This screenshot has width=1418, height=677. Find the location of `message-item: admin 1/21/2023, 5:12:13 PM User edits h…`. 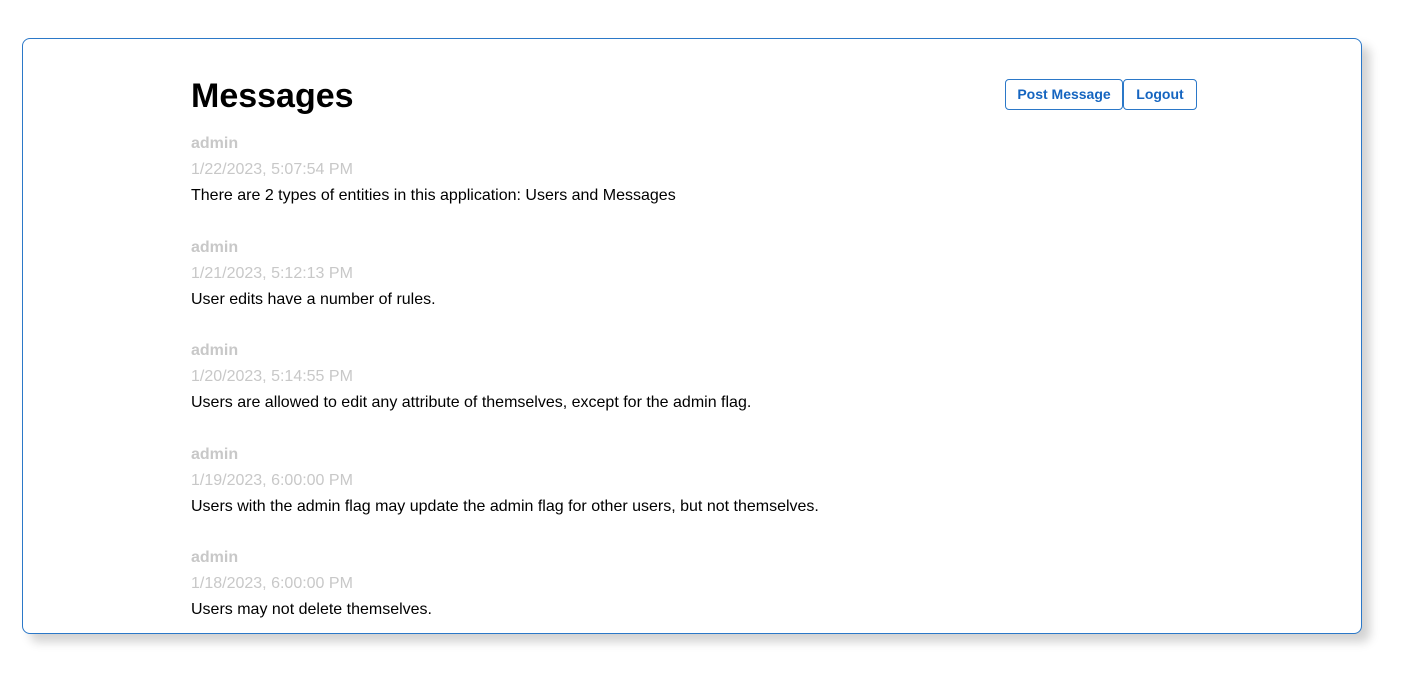

message-item: admin 1/21/2023, 5:12:13 PM User edits h… is located at coordinates (694, 287).